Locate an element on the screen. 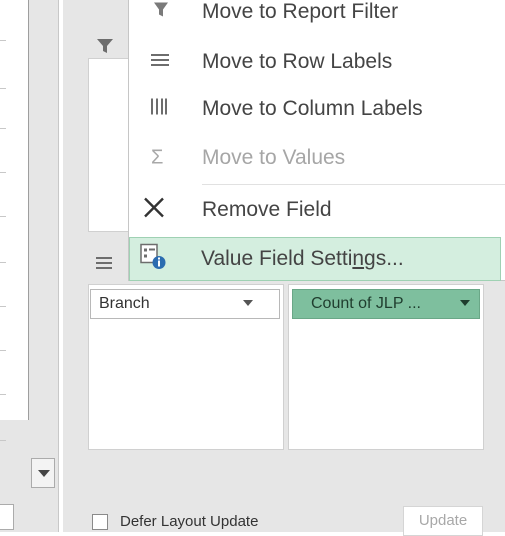 The height and width of the screenshot is (536, 505). defer-layout-label: Defer Layout Update is located at coordinates (189, 521).